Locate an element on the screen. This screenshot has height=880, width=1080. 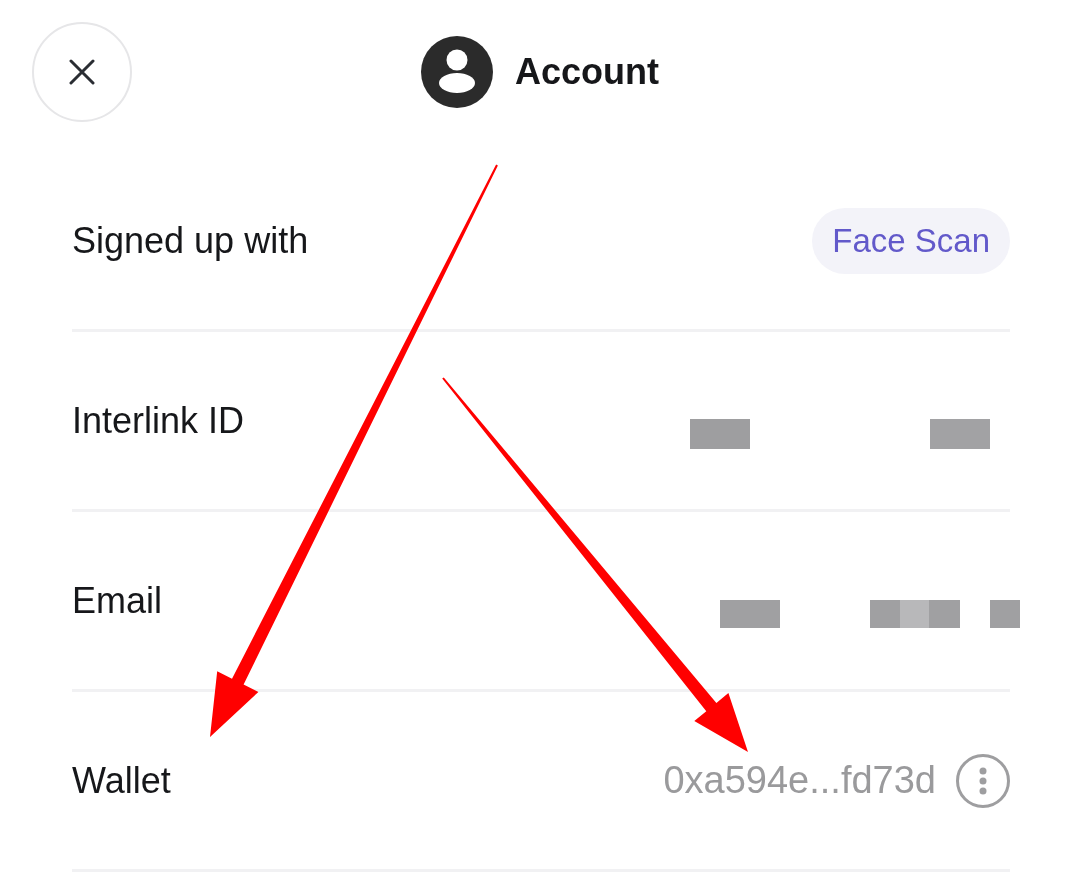
row-label: Signed up with is located at coordinates (190, 240).